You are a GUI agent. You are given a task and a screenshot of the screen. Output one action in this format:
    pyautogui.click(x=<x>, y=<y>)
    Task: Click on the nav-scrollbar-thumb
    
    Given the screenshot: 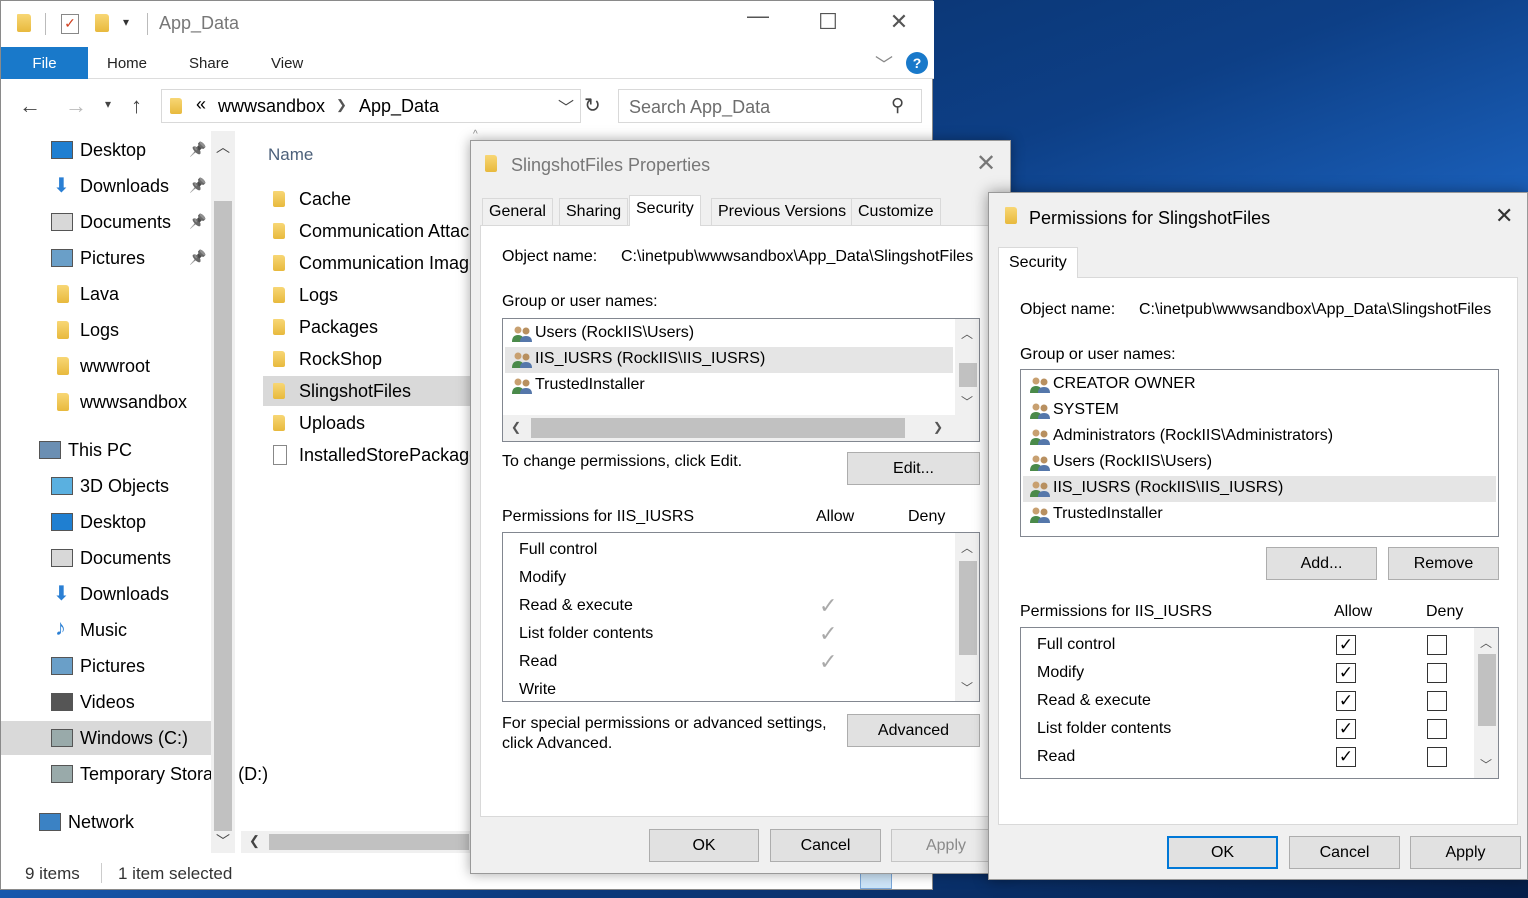 What is the action you would take?
    pyautogui.click(x=223, y=516)
    